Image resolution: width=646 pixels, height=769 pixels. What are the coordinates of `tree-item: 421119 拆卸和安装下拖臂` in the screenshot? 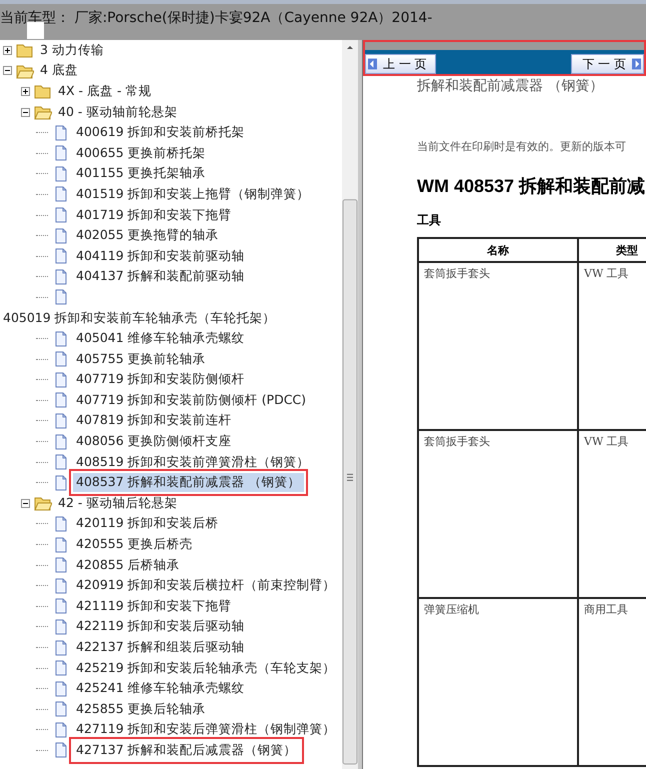 It's located at (154, 606).